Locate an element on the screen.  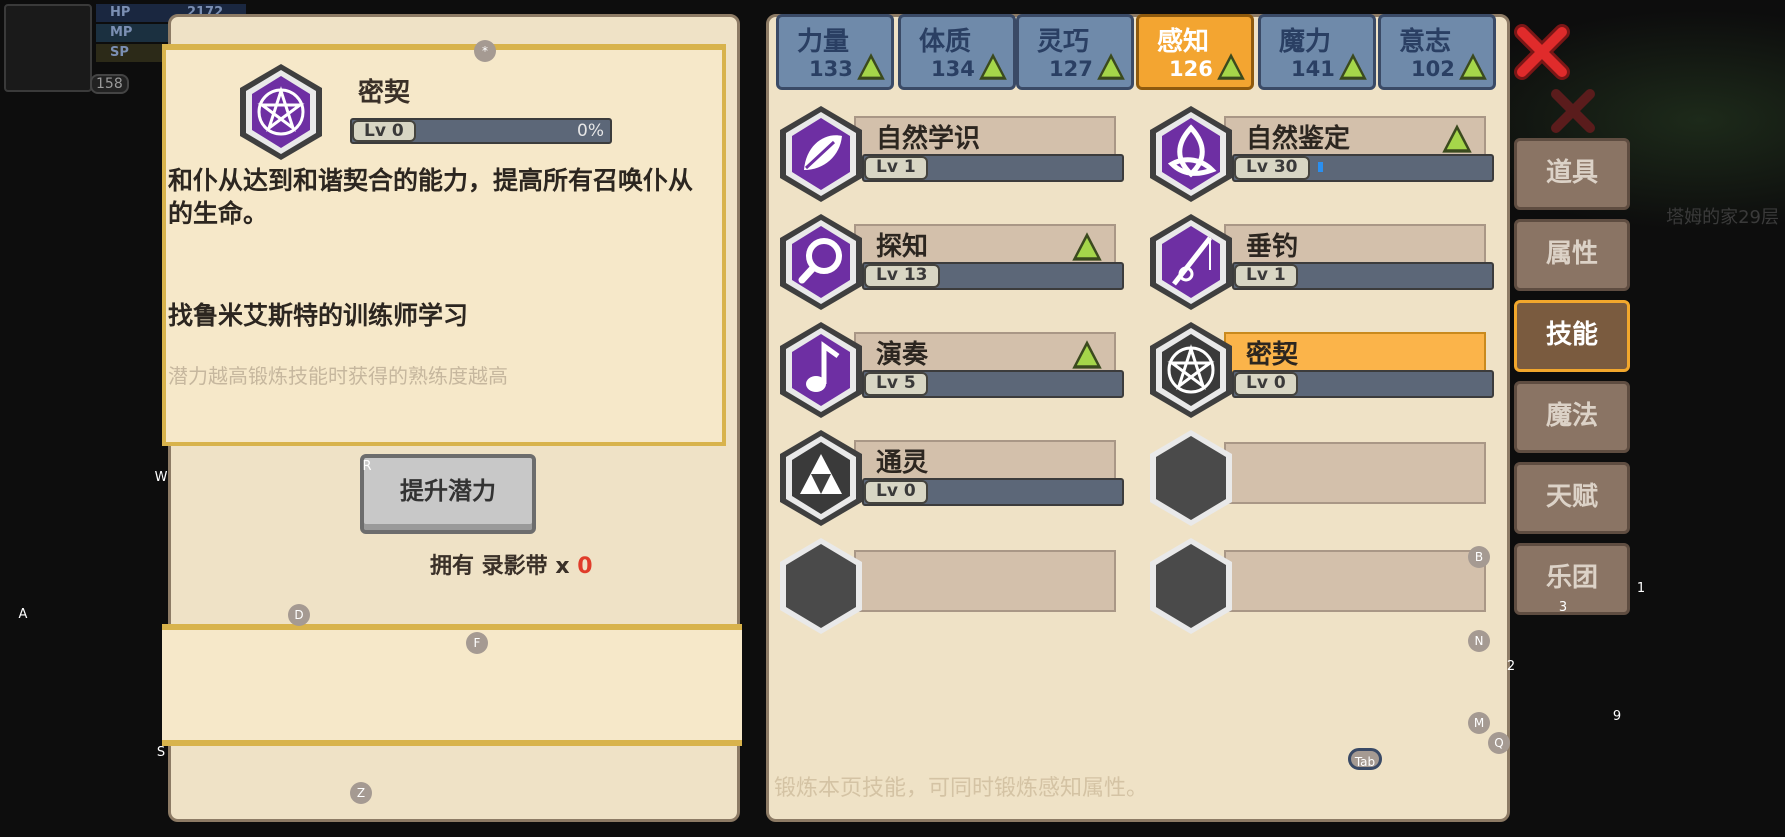
videotape-label: 拥有 录影带 x is located at coordinates (500, 566).